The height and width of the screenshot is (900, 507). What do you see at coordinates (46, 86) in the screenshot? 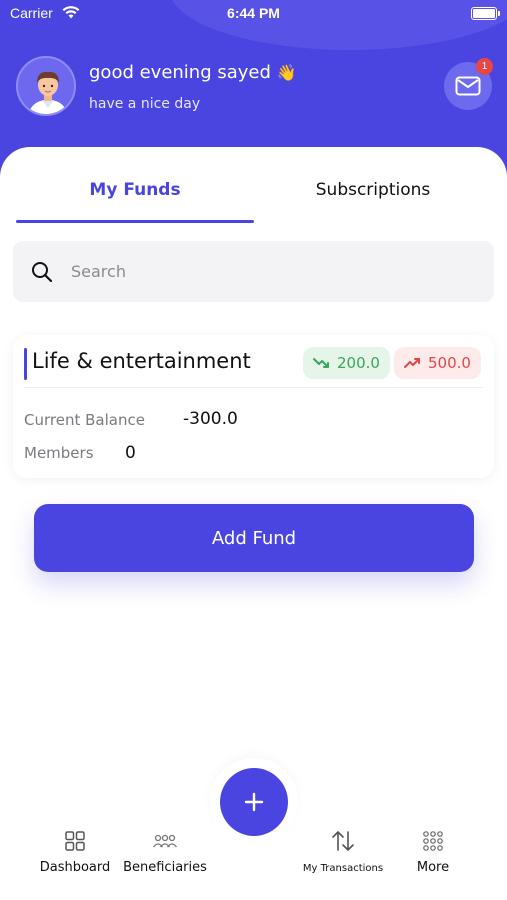
I see `avatar` at bounding box center [46, 86].